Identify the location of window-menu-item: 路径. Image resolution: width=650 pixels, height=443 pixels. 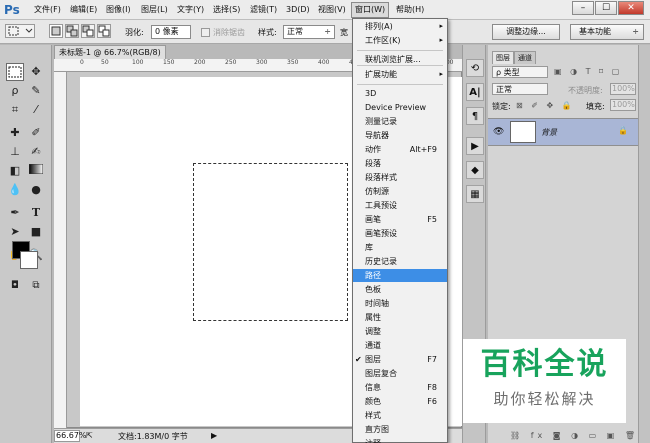
(400, 275).